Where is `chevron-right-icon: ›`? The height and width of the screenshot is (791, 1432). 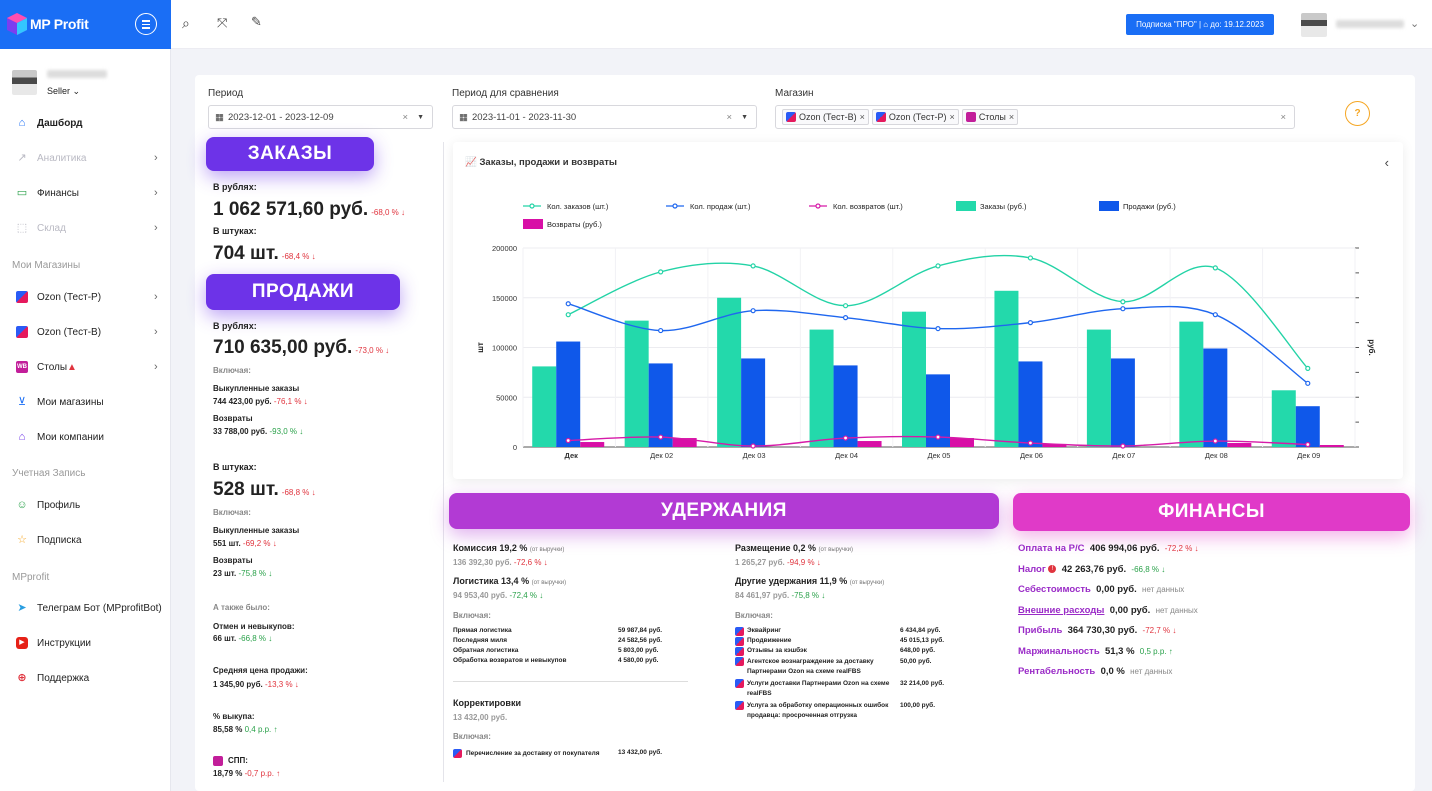 chevron-right-icon: › is located at coordinates (156, 332).